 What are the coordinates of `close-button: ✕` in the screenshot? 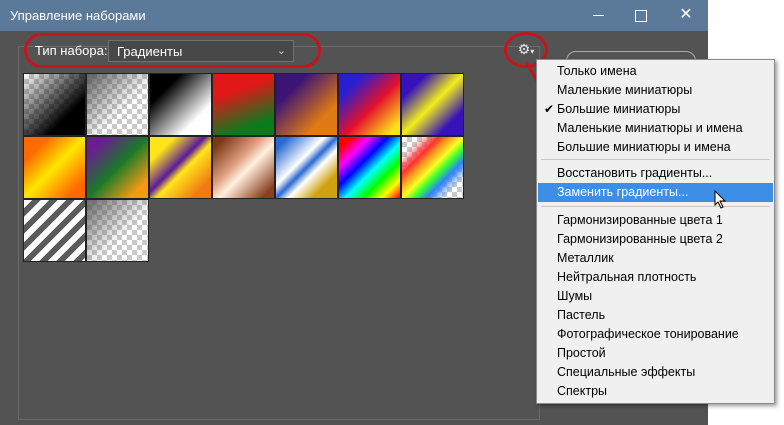 It's located at (686, 15).